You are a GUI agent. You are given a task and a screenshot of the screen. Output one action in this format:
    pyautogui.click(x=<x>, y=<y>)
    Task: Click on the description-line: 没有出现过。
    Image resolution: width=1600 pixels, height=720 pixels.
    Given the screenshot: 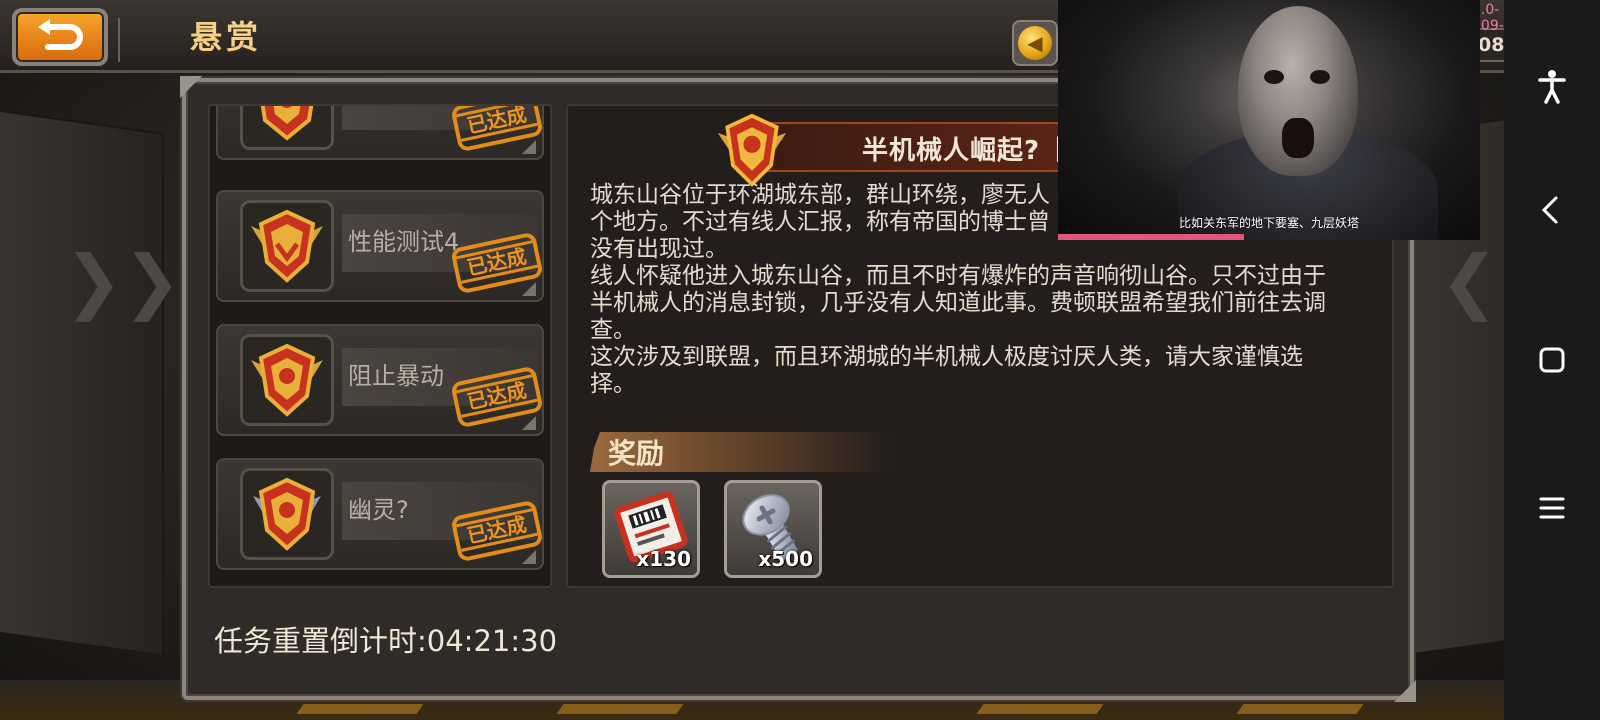 What is the action you would take?
    pyautogui.click(x=659, y=249)
    